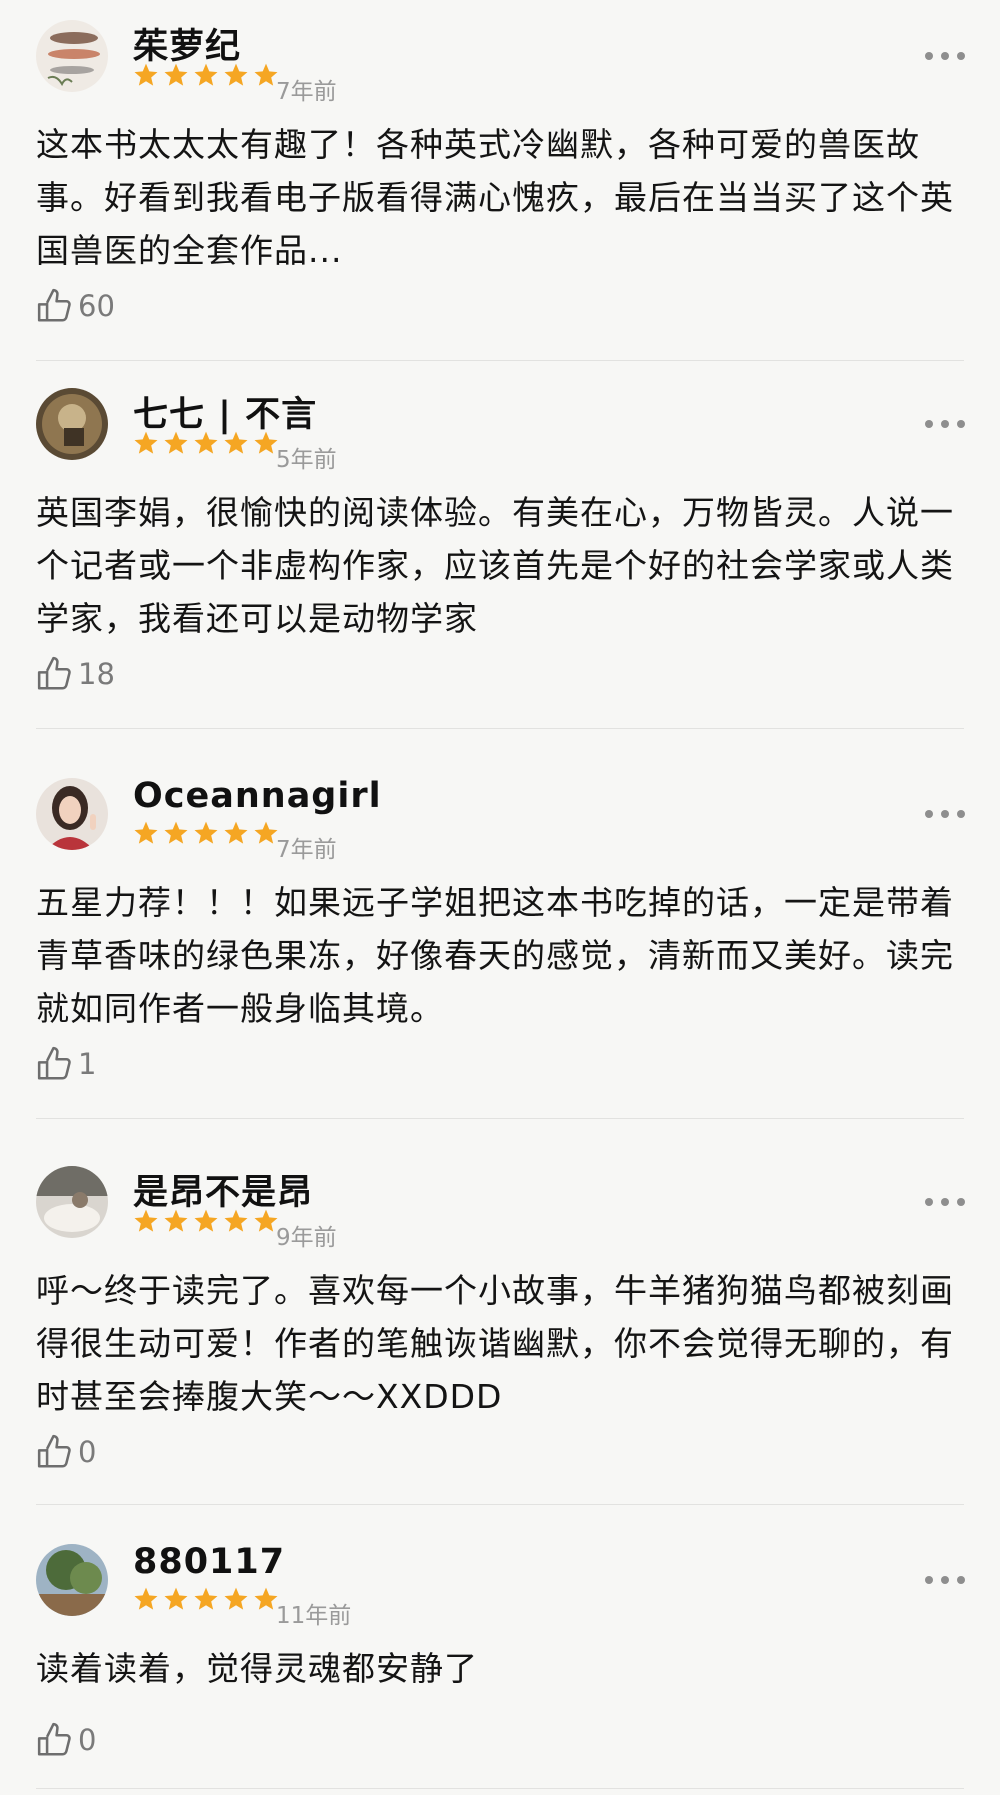  I want to click on like-button: 18, so click(75, 674).